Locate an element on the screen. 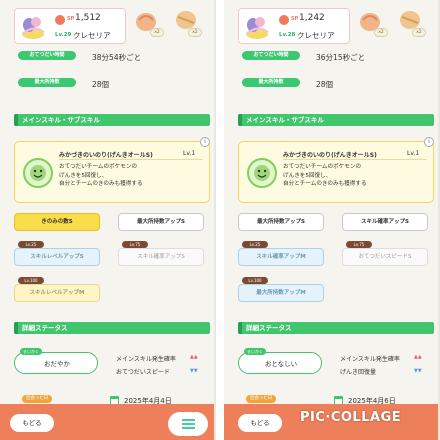  sub-skill-4: スキル確率アップS is located at coordinates (161, 257).